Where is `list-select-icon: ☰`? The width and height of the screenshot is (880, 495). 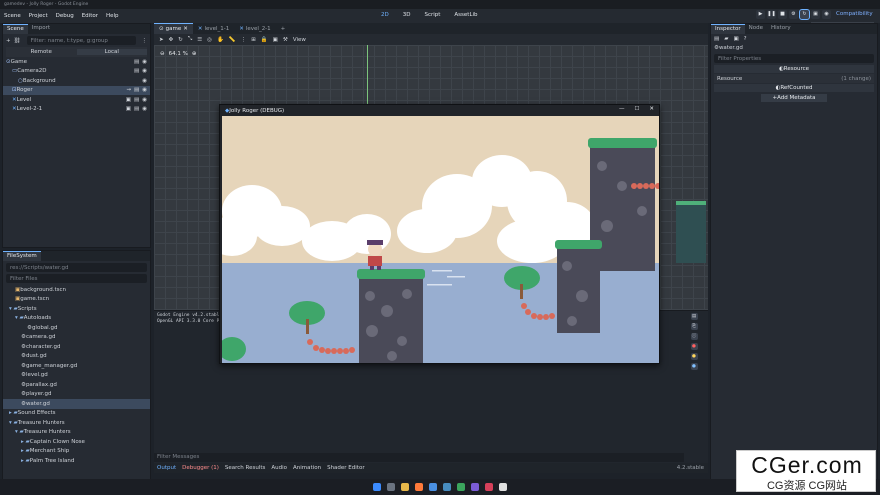
list-select-icon: ☰ is located at coordinates (199, 40).